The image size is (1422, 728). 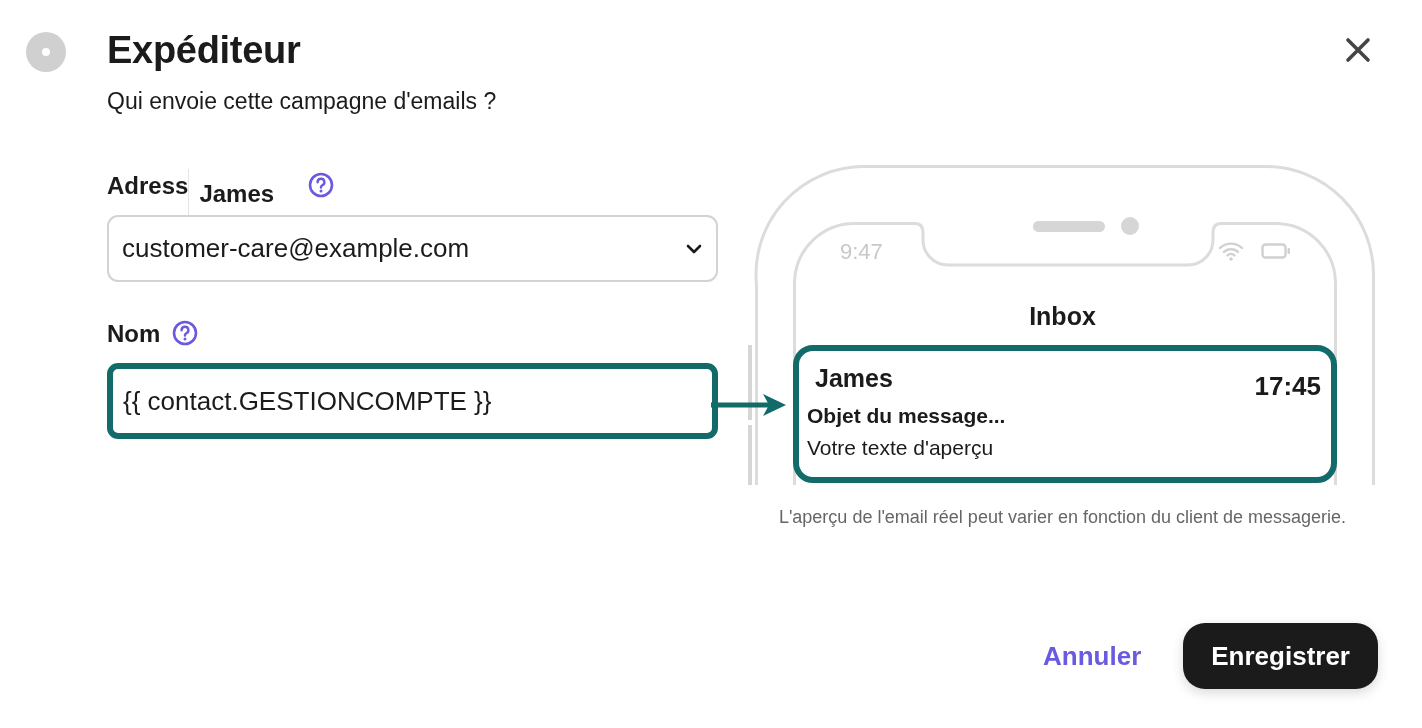 What do you see at coordinates (1276, 251) in the screenshot?
I see `battery-icon` at bounding box center [1276, 251].